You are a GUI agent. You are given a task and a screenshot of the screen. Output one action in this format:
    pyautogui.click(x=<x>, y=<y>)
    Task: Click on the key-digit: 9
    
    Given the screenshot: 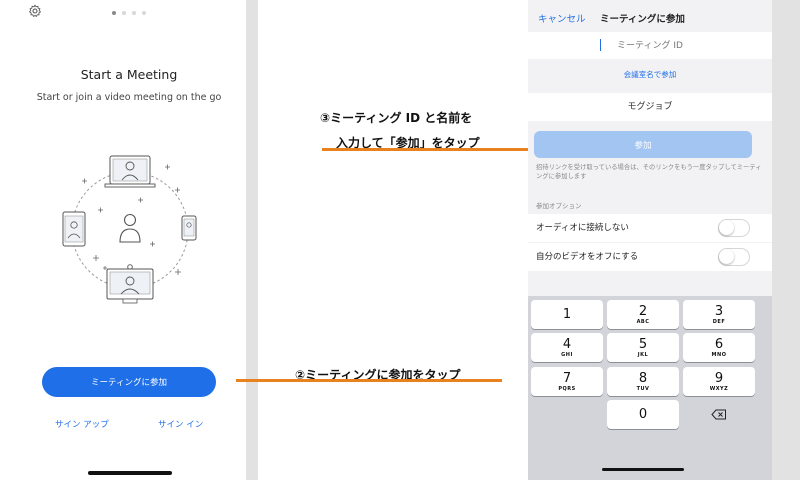 What is the action you would take?
    pyautogui.click(x=719, y=378)
    